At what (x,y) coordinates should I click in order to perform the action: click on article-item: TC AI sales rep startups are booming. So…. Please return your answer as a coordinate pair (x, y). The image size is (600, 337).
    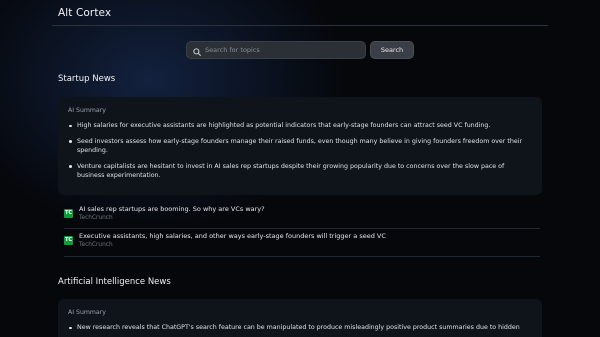
    Looking at the image, I should click on (302, 216).